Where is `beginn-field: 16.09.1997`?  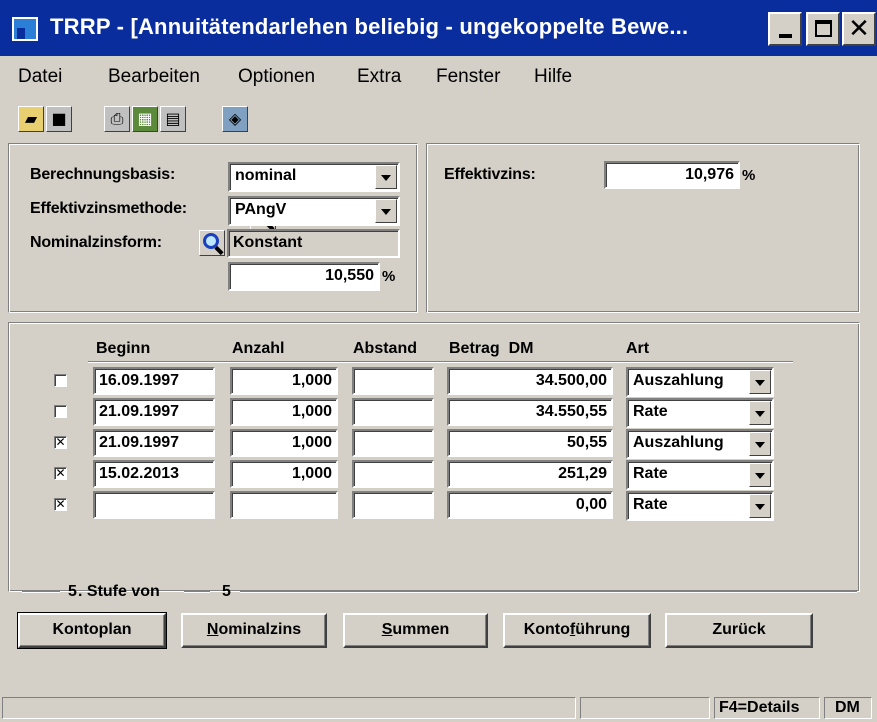
beginn-field: 16.09.1997 is located at coordinates (154, 381).